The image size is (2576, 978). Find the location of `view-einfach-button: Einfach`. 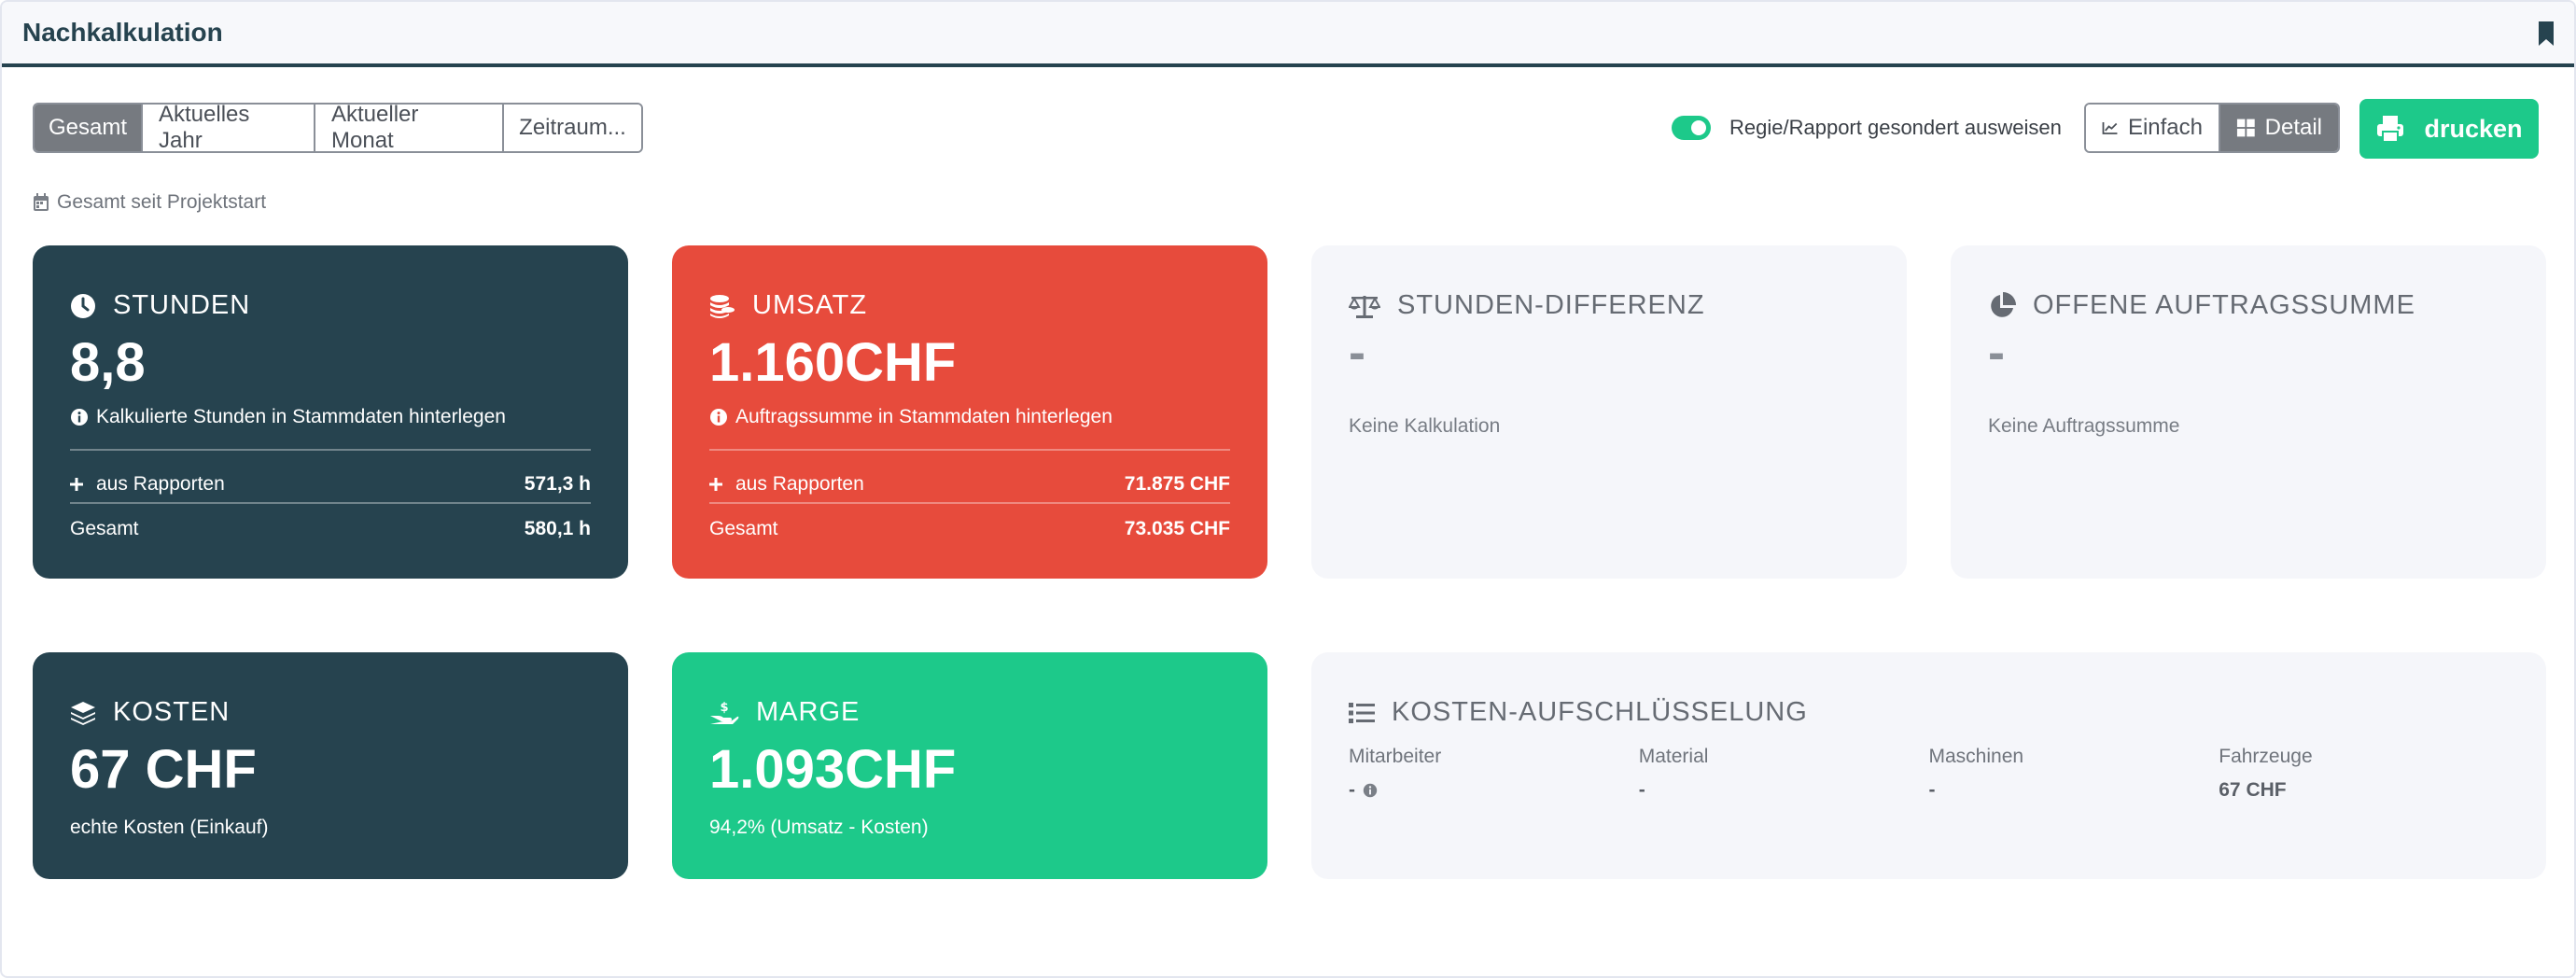

view-einfach-button: Einfach is located at coordinates (2153, 128).